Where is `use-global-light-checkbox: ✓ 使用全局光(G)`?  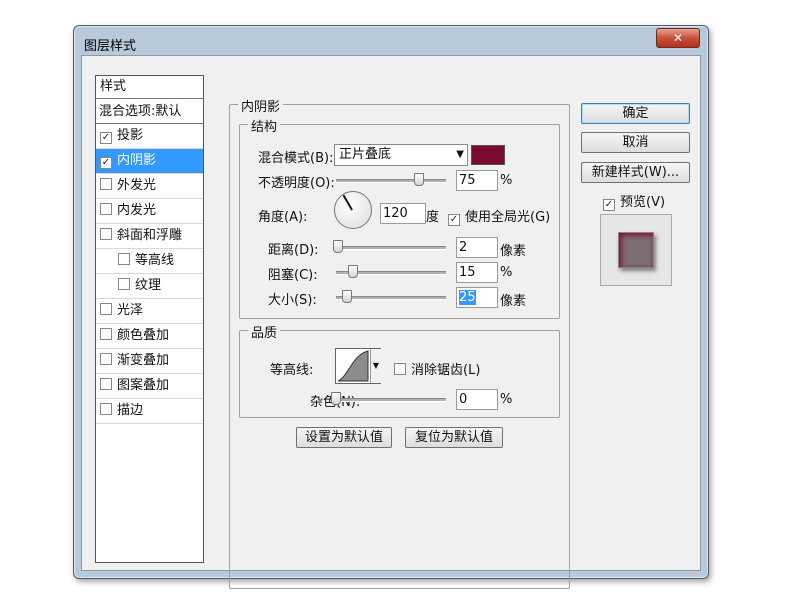
use-global-light-checkbox: ✓ 使用全局光(G) is located at coordinates (499, 216).